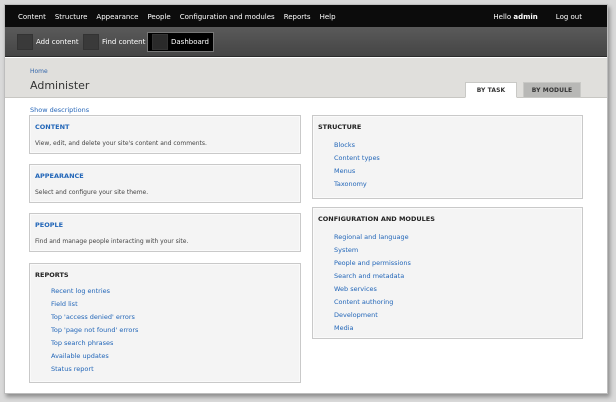 Image resolution: width=616 pixels, height=402 pixels. Describe the element at coordinates (59, 110) in the screenshot. I see `show-descriptions-link: Show descriptions` at that location.